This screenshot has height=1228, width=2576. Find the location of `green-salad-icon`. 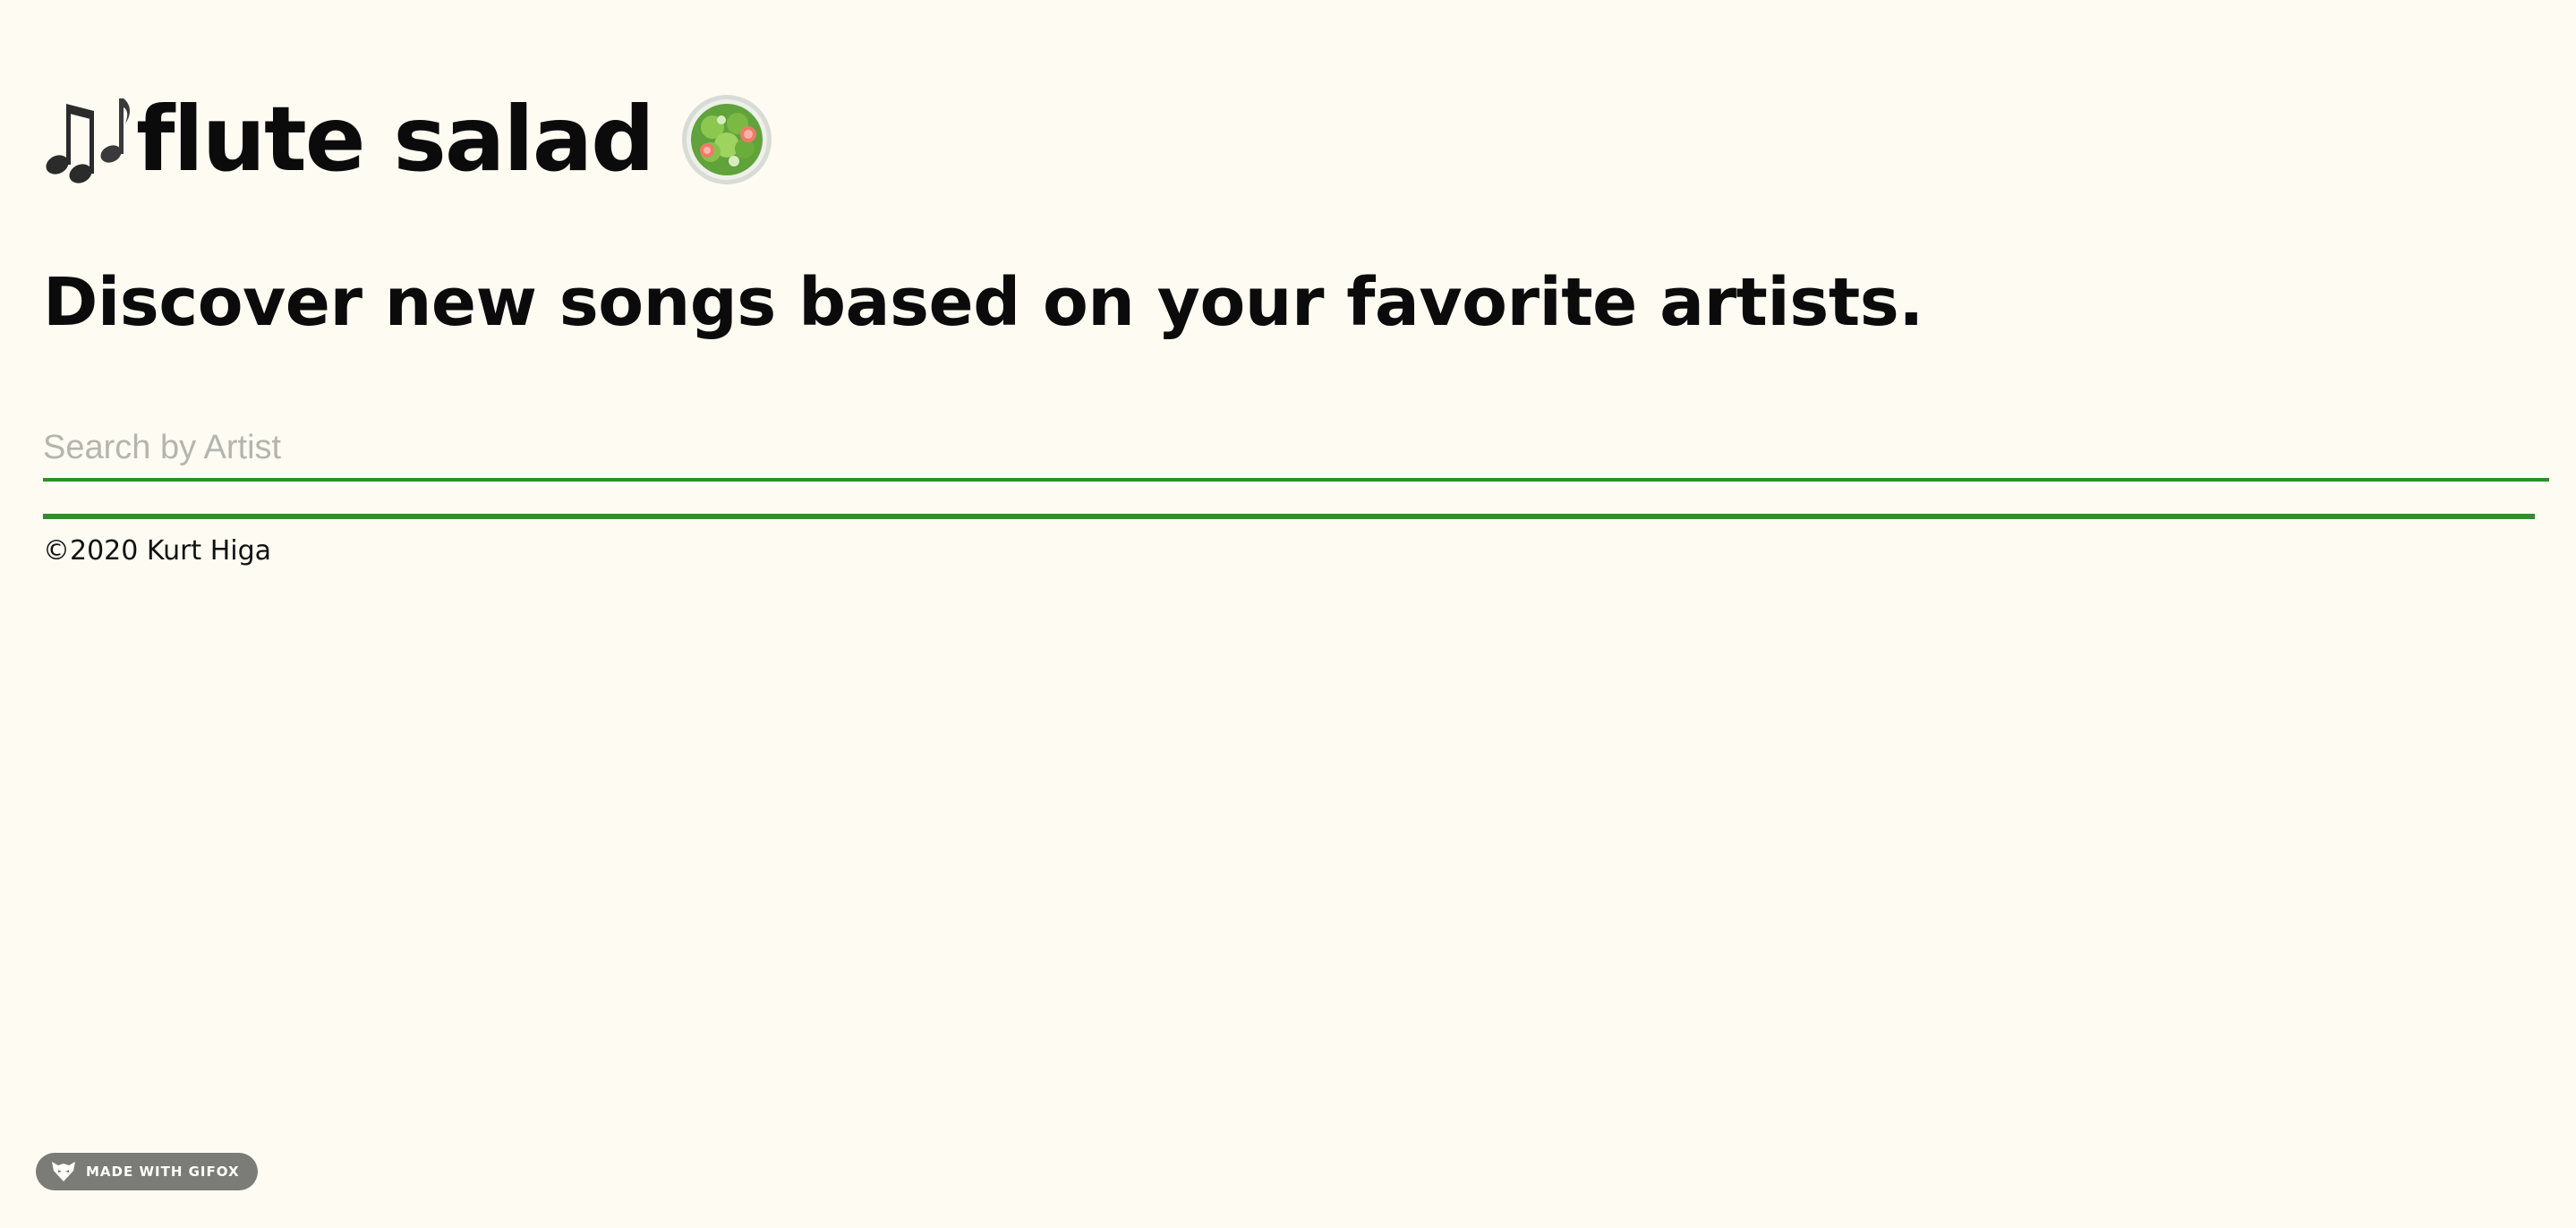

green-salad-icon is located at coordinates (726, 140).